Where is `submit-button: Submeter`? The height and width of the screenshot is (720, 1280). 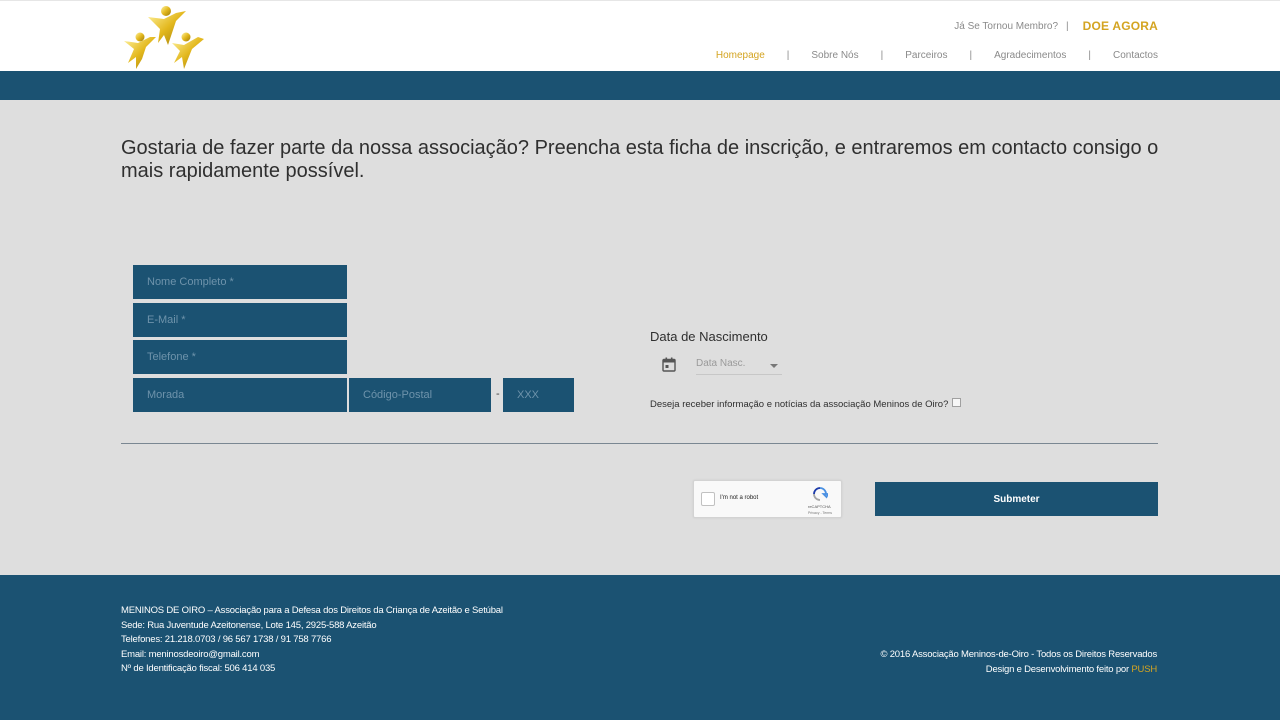
submit-button: Submeter is located at coordinates (1016, 499).